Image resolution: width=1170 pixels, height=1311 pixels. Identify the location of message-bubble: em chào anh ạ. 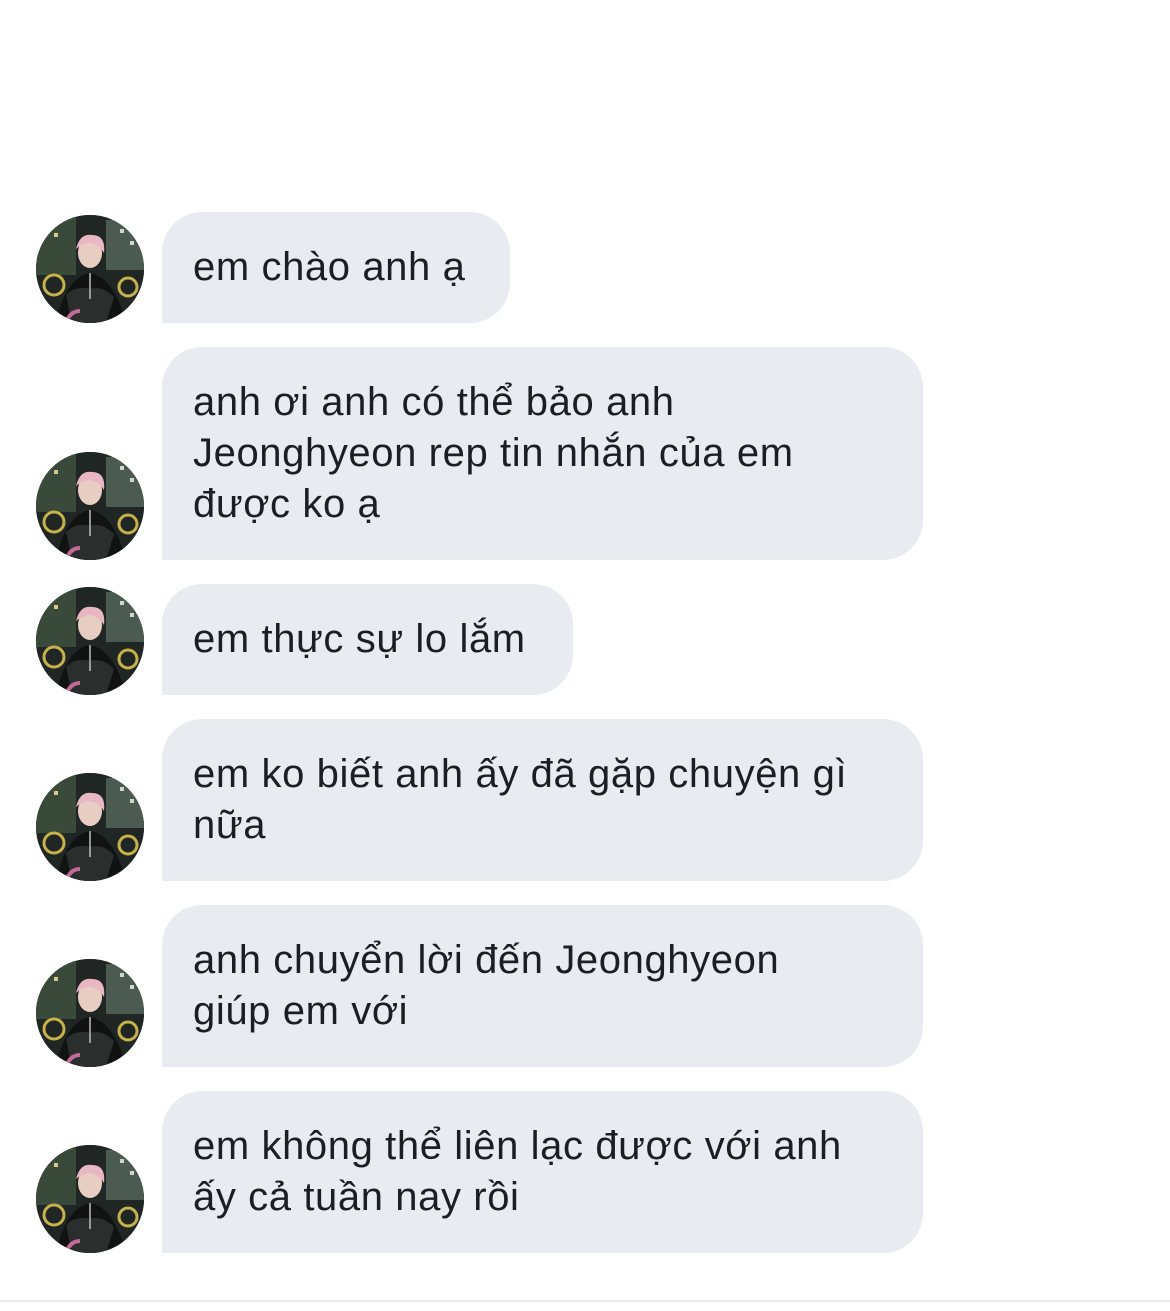
(336, 267).